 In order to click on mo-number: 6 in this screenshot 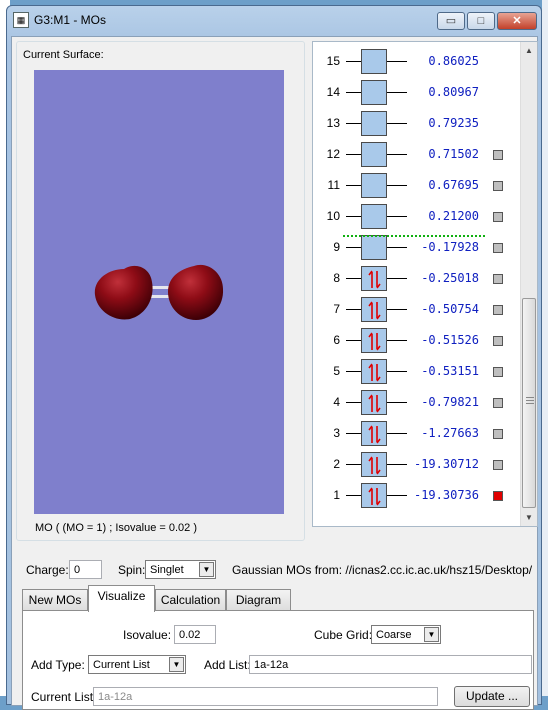, I will do `click(336, 340)`.